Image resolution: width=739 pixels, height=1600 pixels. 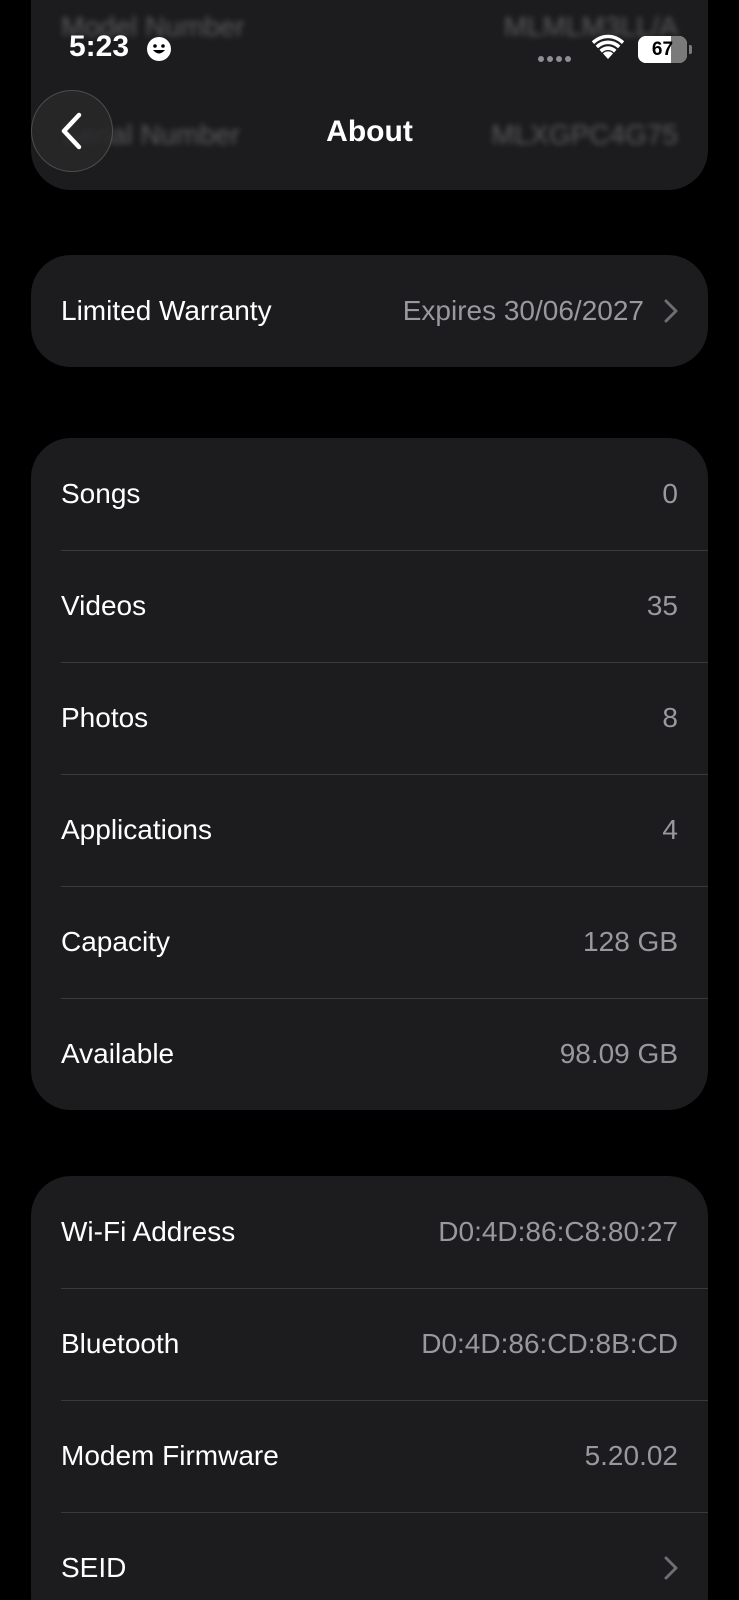 I want to click on available-label: Available, so click(x=118, y=1053).